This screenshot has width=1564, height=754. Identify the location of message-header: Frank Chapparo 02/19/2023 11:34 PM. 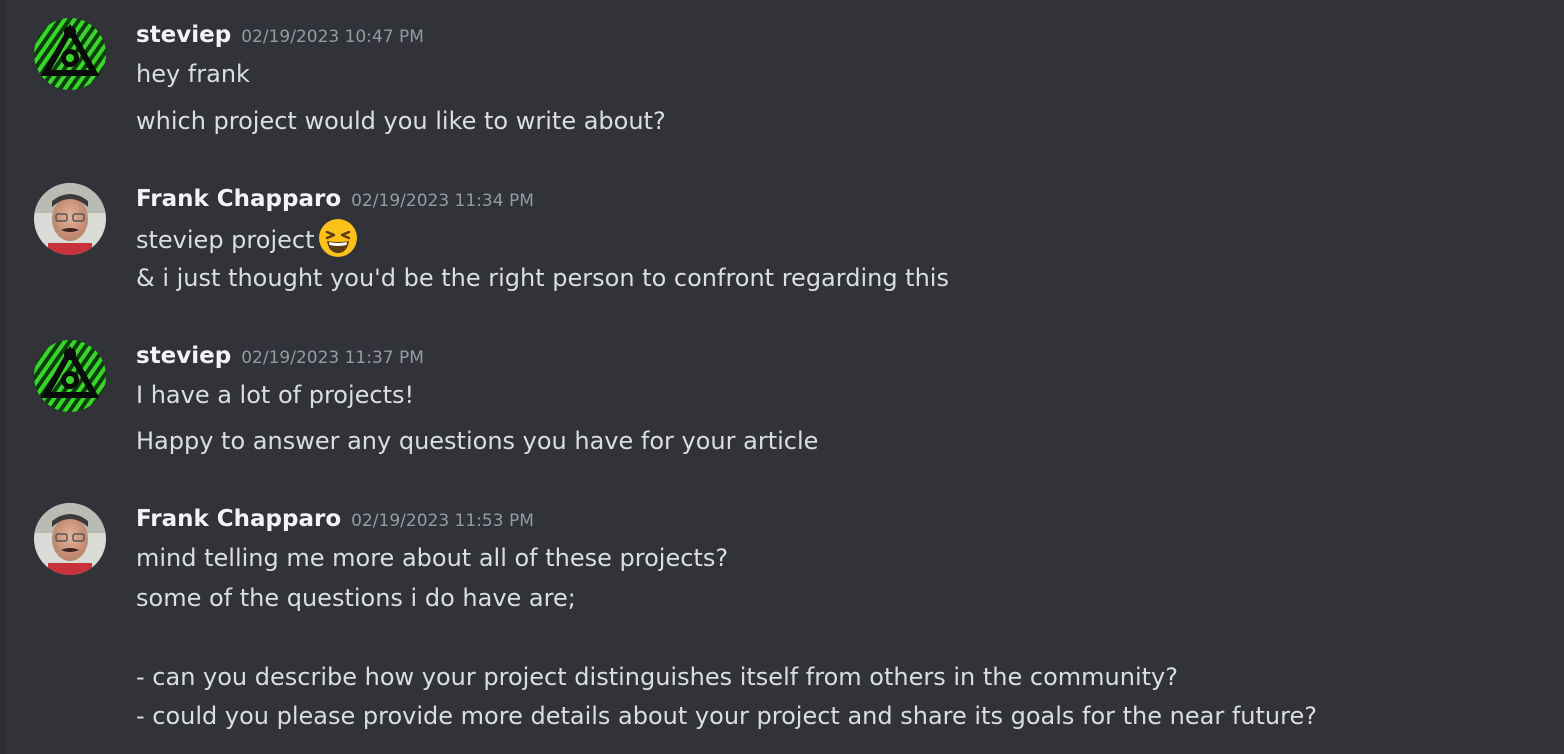
(335, 201).